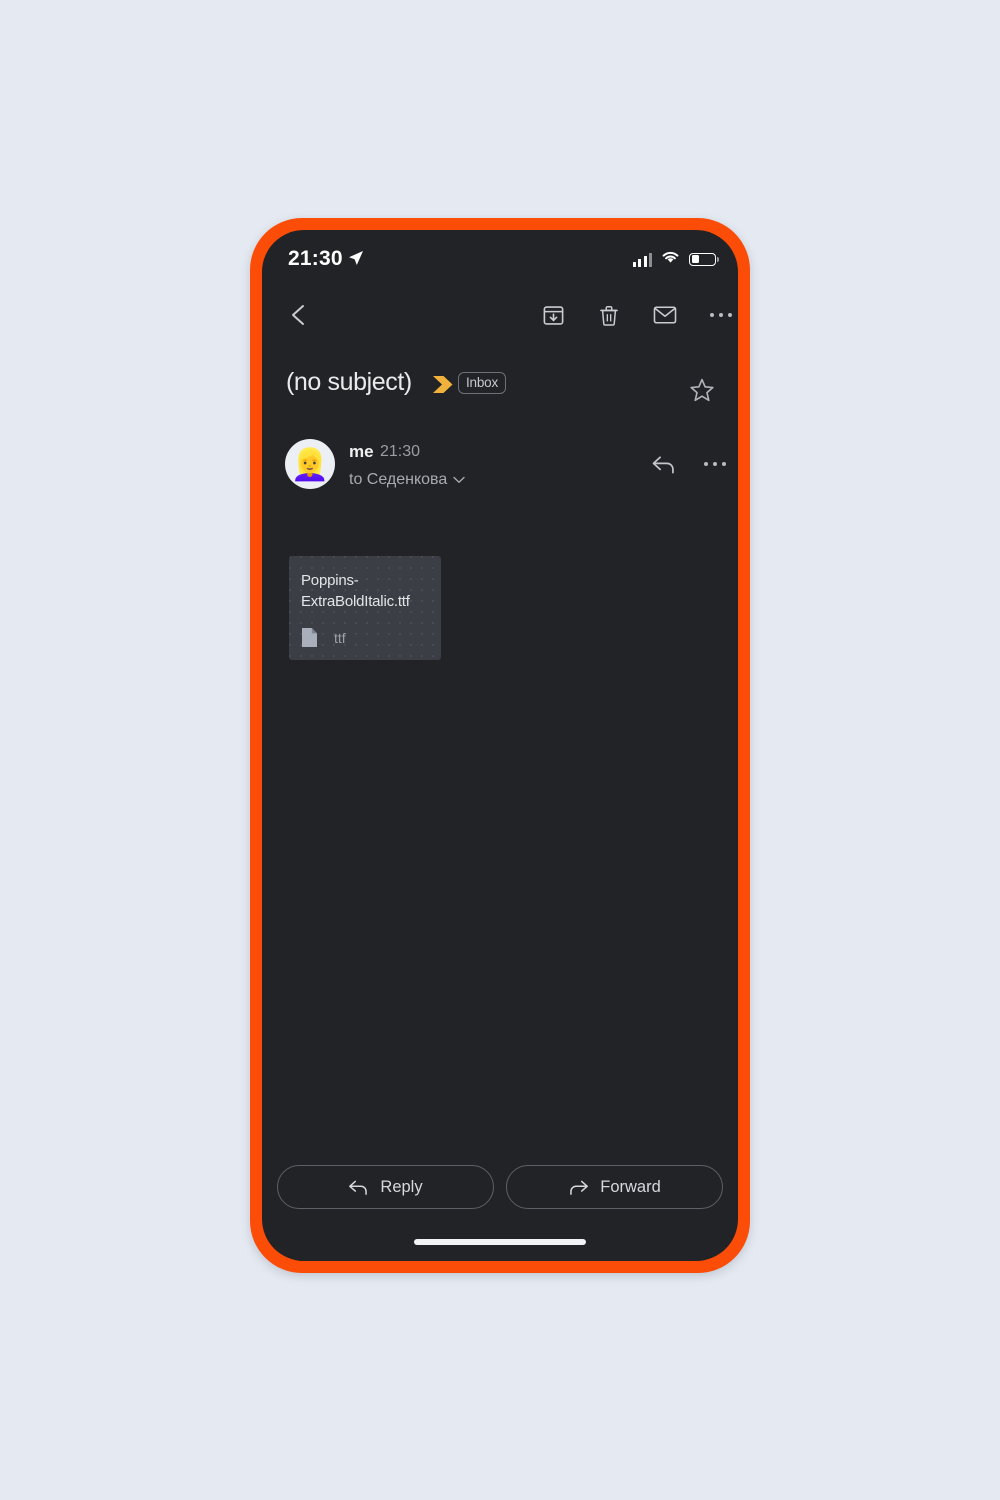 This screenshot has width=1000, height=1500. I want to click on recipient-row: to Седенкова, so click(407, 480).